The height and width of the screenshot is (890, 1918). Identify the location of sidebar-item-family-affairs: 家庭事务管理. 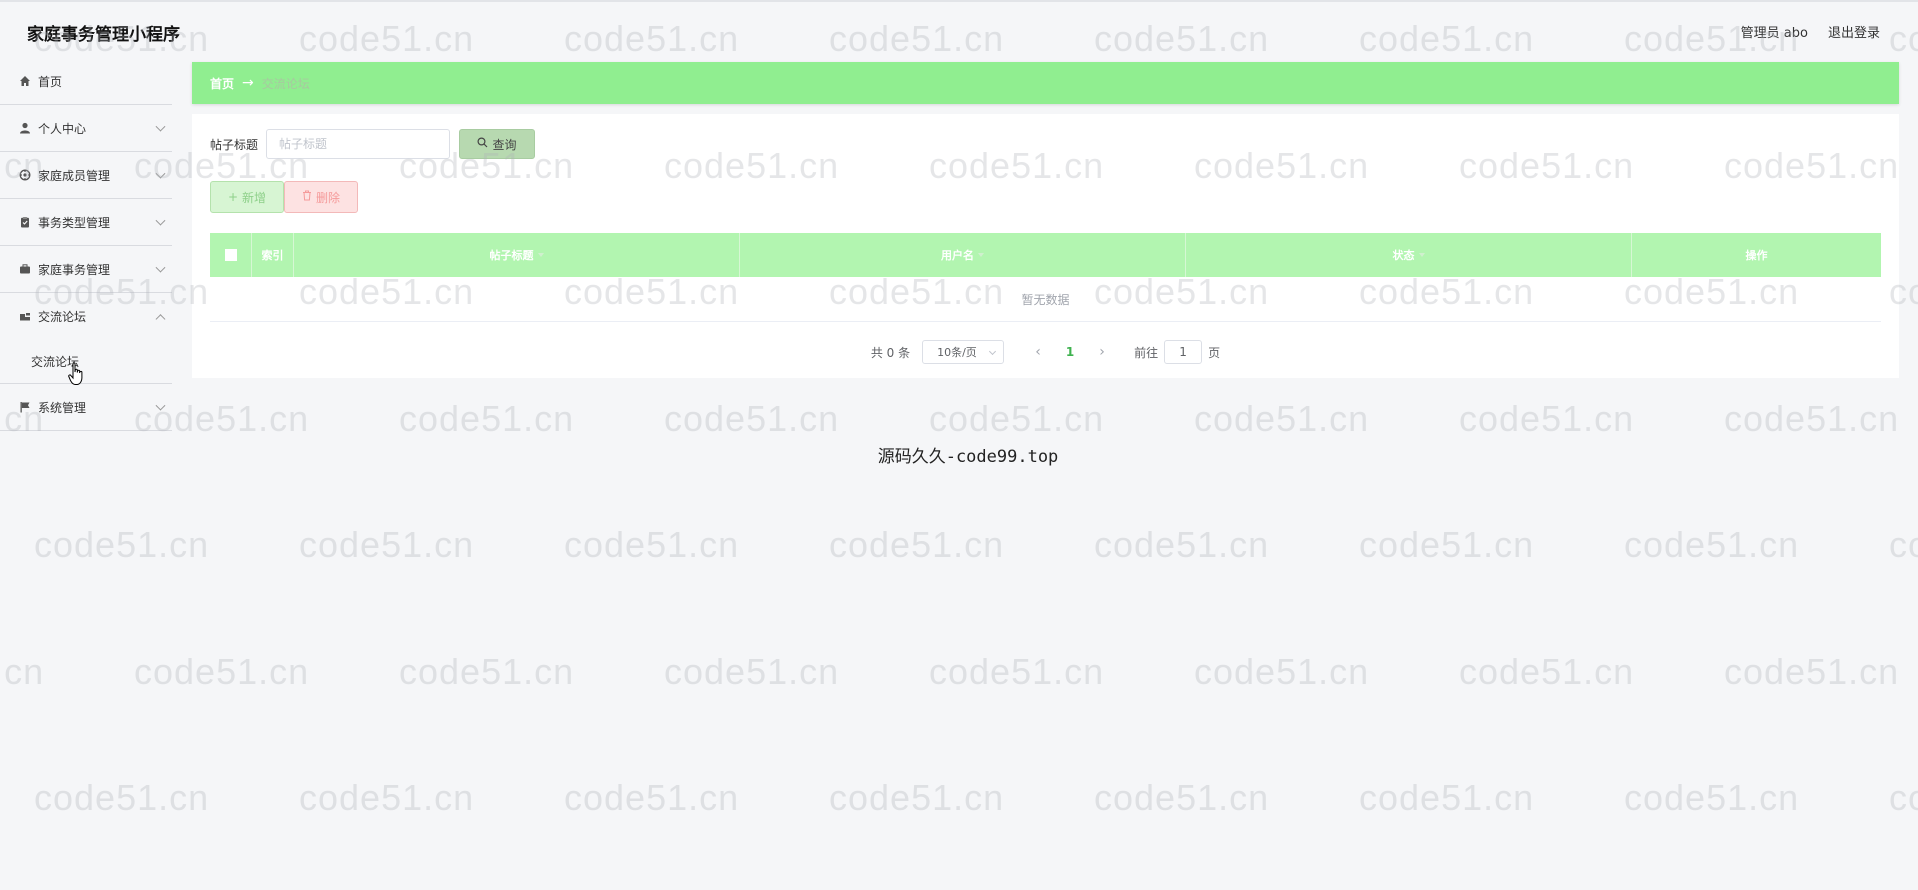
(86, 269).